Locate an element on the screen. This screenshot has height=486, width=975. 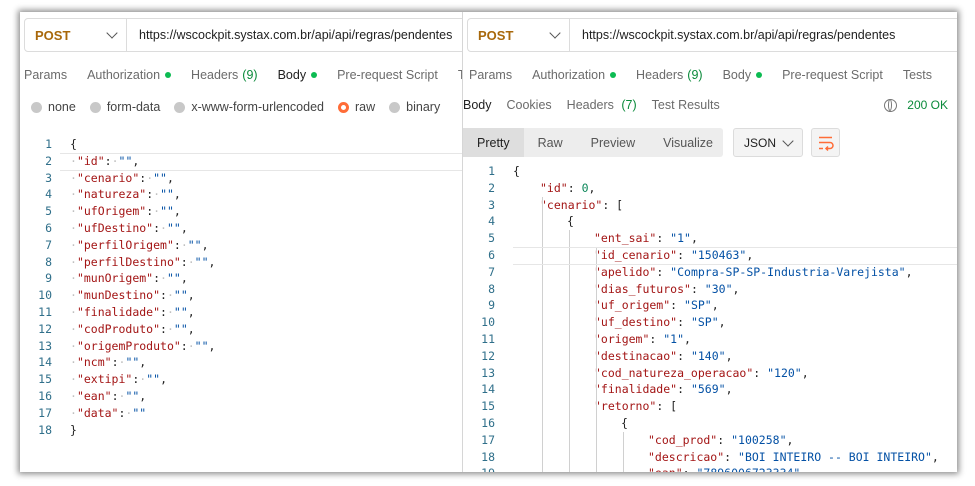
format-select: JSON is located at coordinates (768, 142).